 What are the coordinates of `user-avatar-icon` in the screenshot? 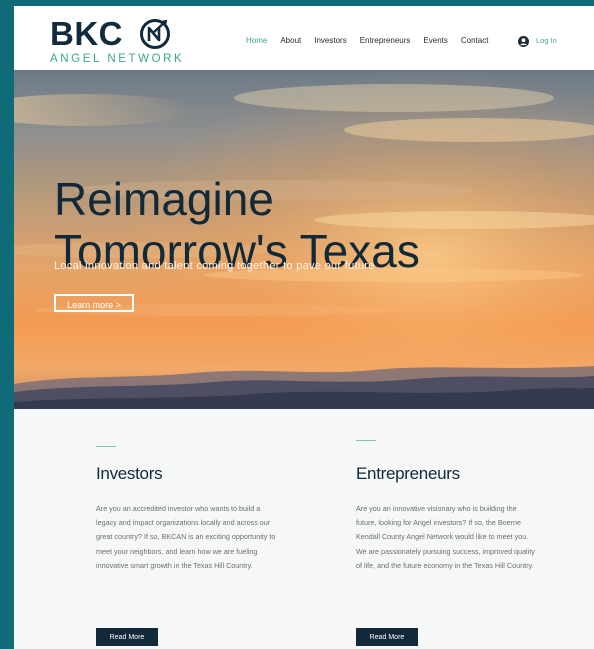 It's located at (523, 41).